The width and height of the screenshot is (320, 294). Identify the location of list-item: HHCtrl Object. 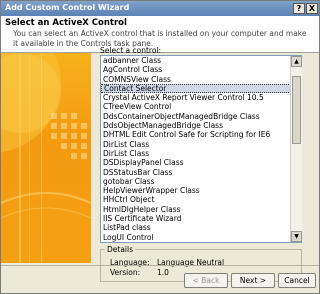
(201, 199).